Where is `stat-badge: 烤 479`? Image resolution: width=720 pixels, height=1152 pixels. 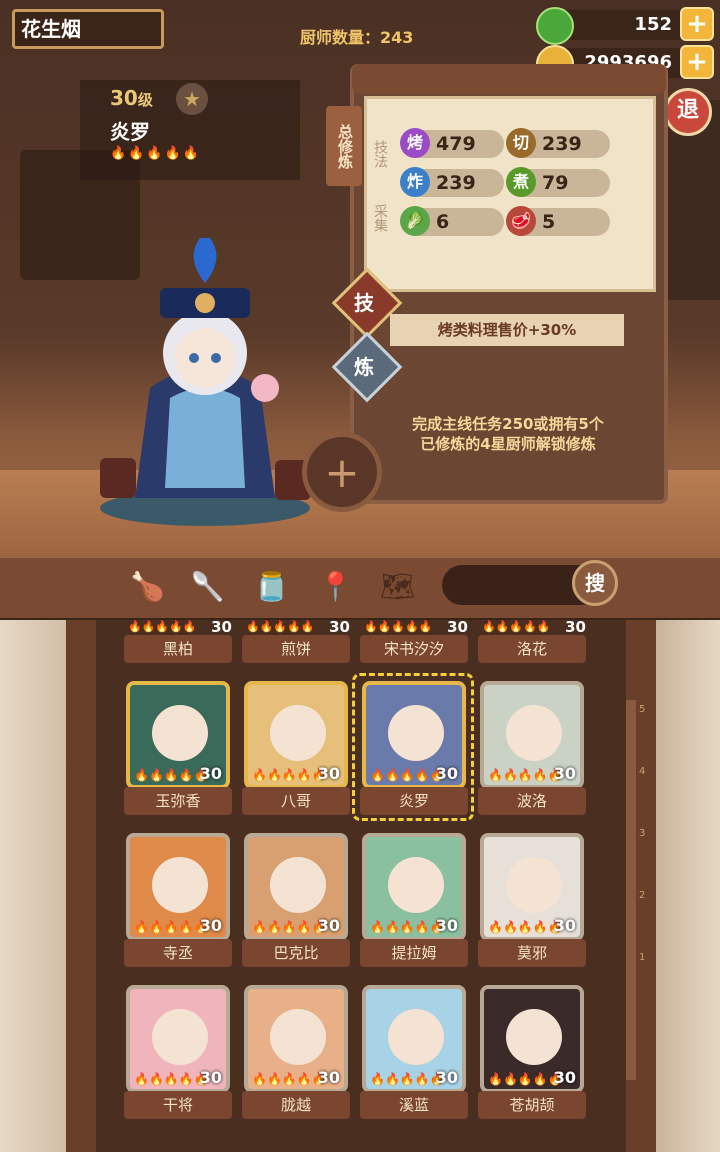
stat-badge: 烤 479 is located at coordinates (452, 143).